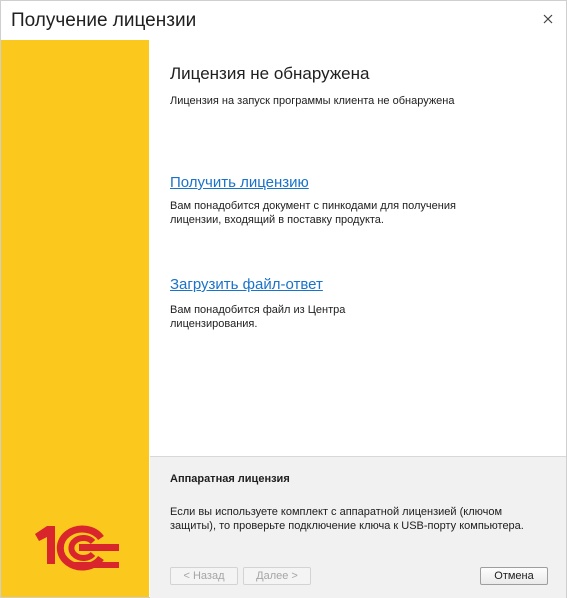 The height and width of the screenshot is (598, 567). I want to click on next-button: Далее >, so click(277, 576).